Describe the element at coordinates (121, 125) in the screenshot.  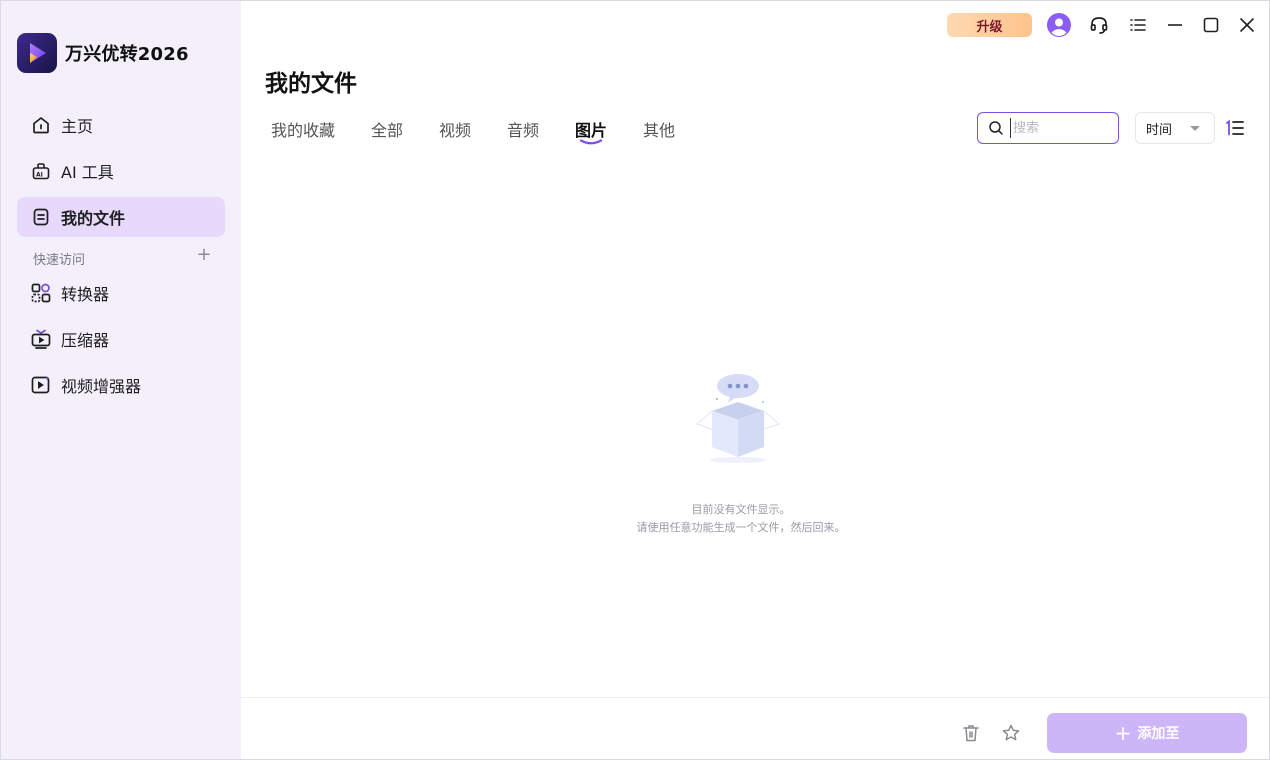
I see `sidebar-item-home: 主页` at that location.